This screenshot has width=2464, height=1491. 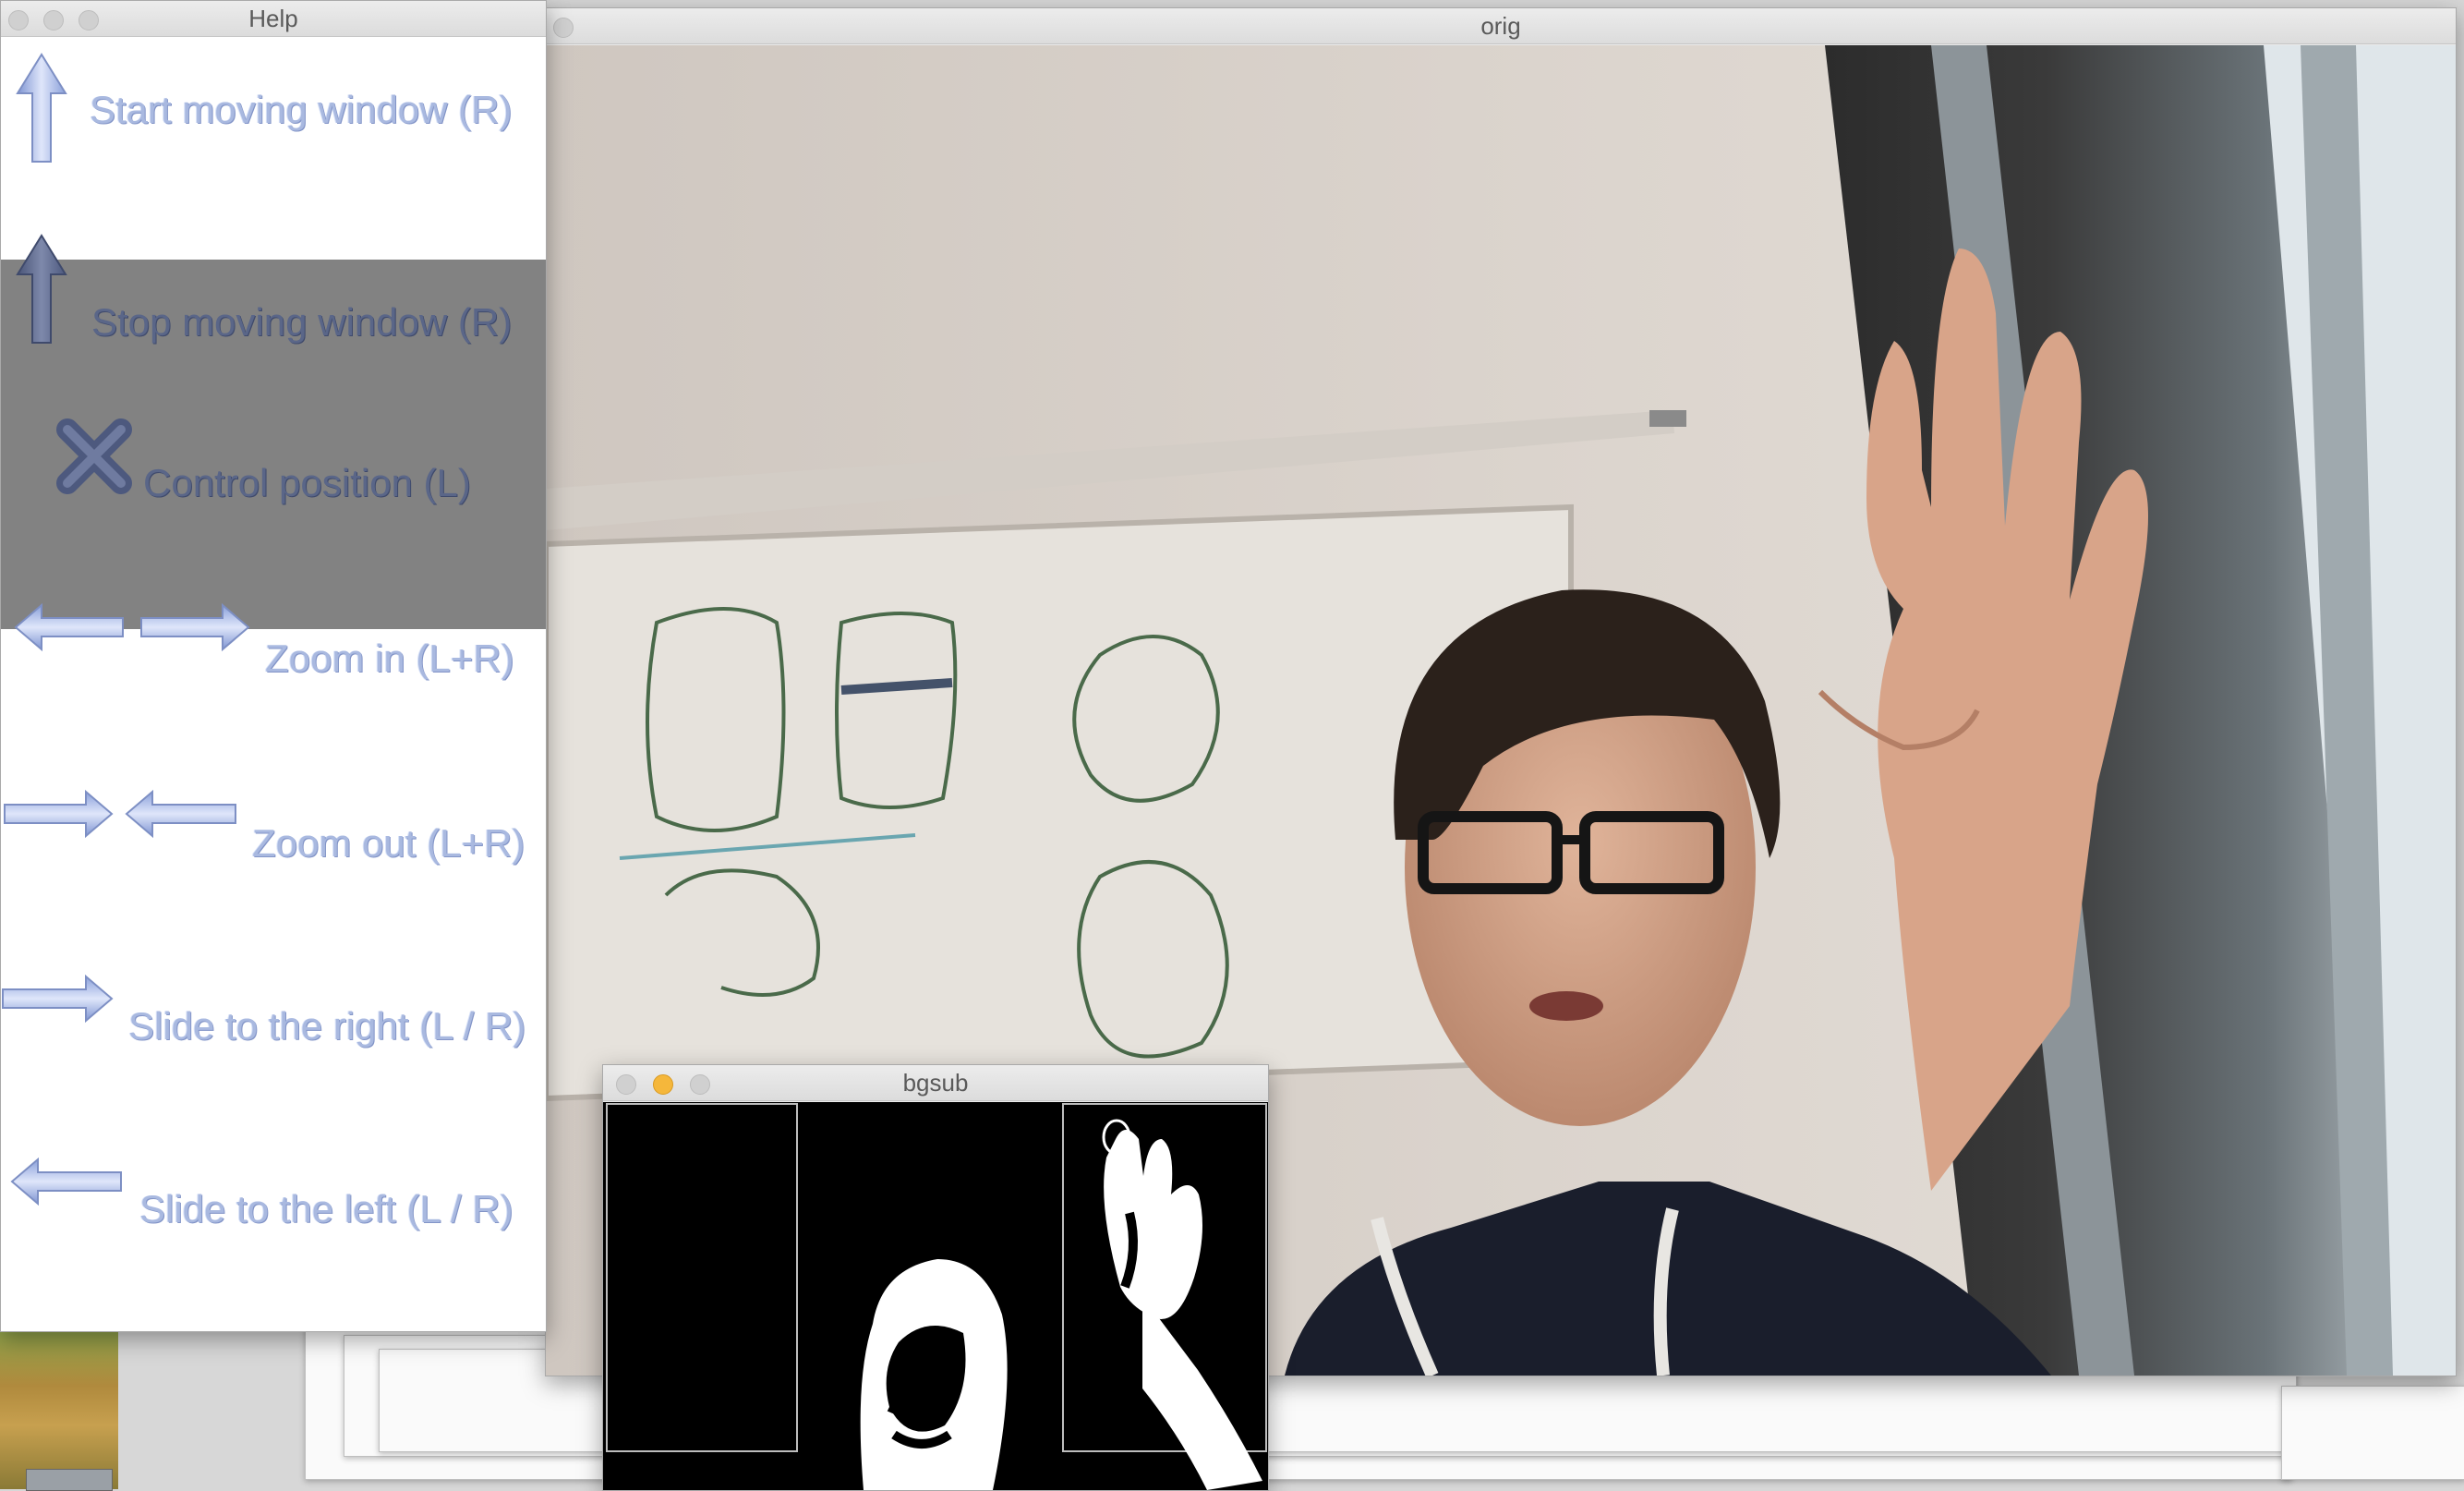 I want to click on mask-image, so click(x=936, y=1296).